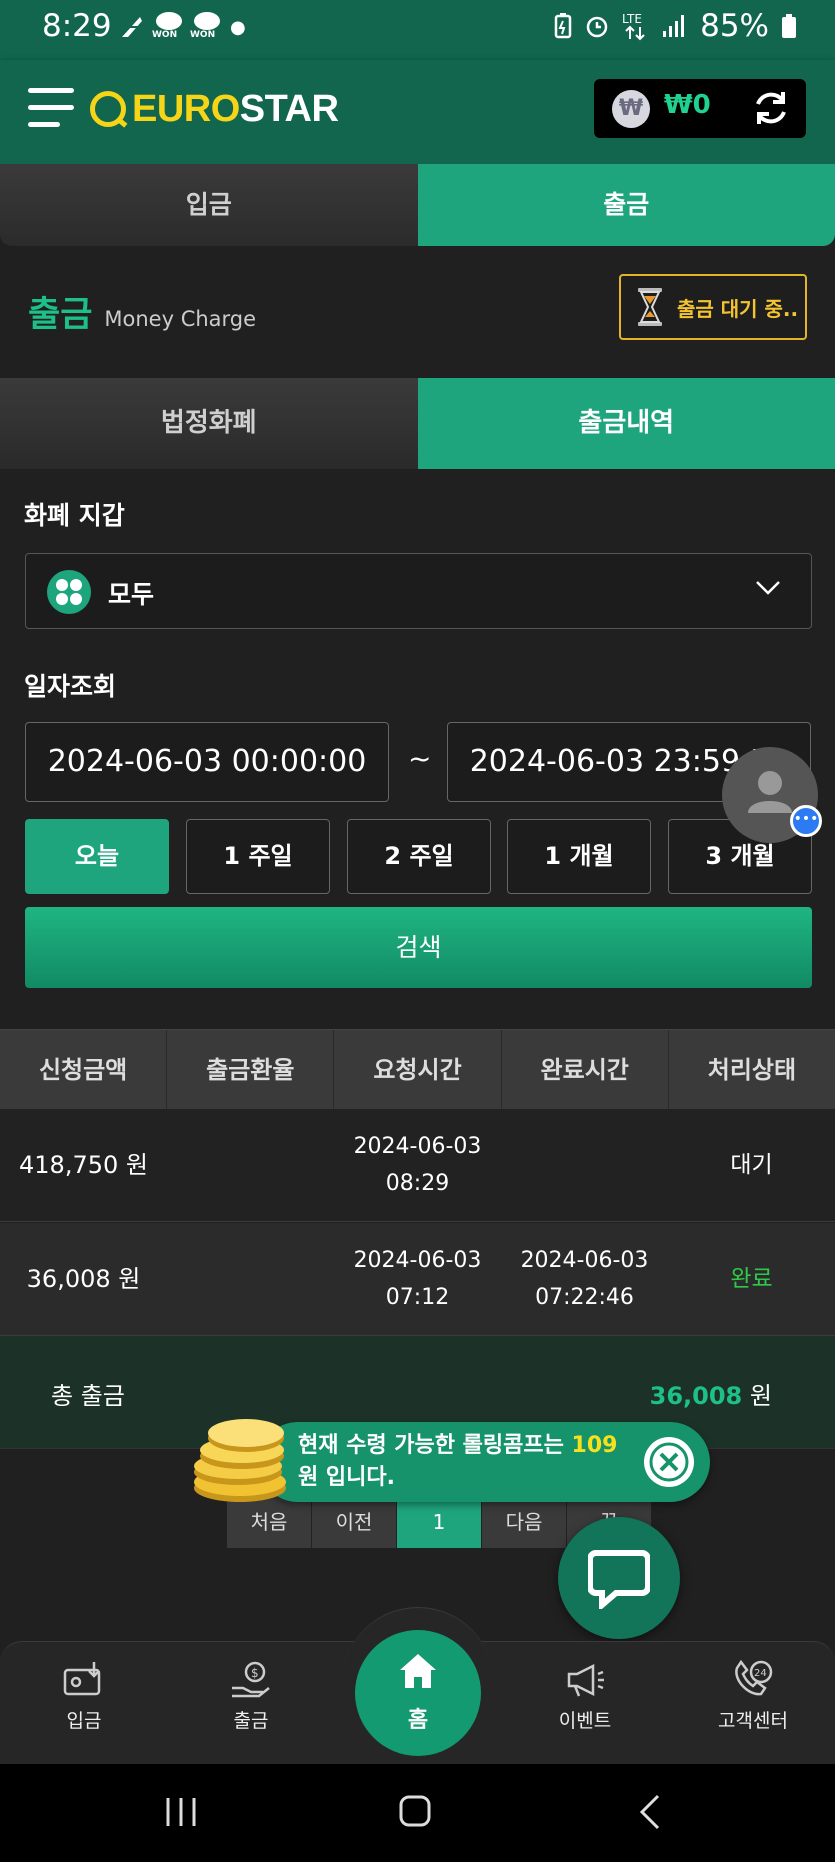  What do you see at coordinates (51, 110) in the screenshot?
I see `menu-icon` at bounding box center [51, 110].